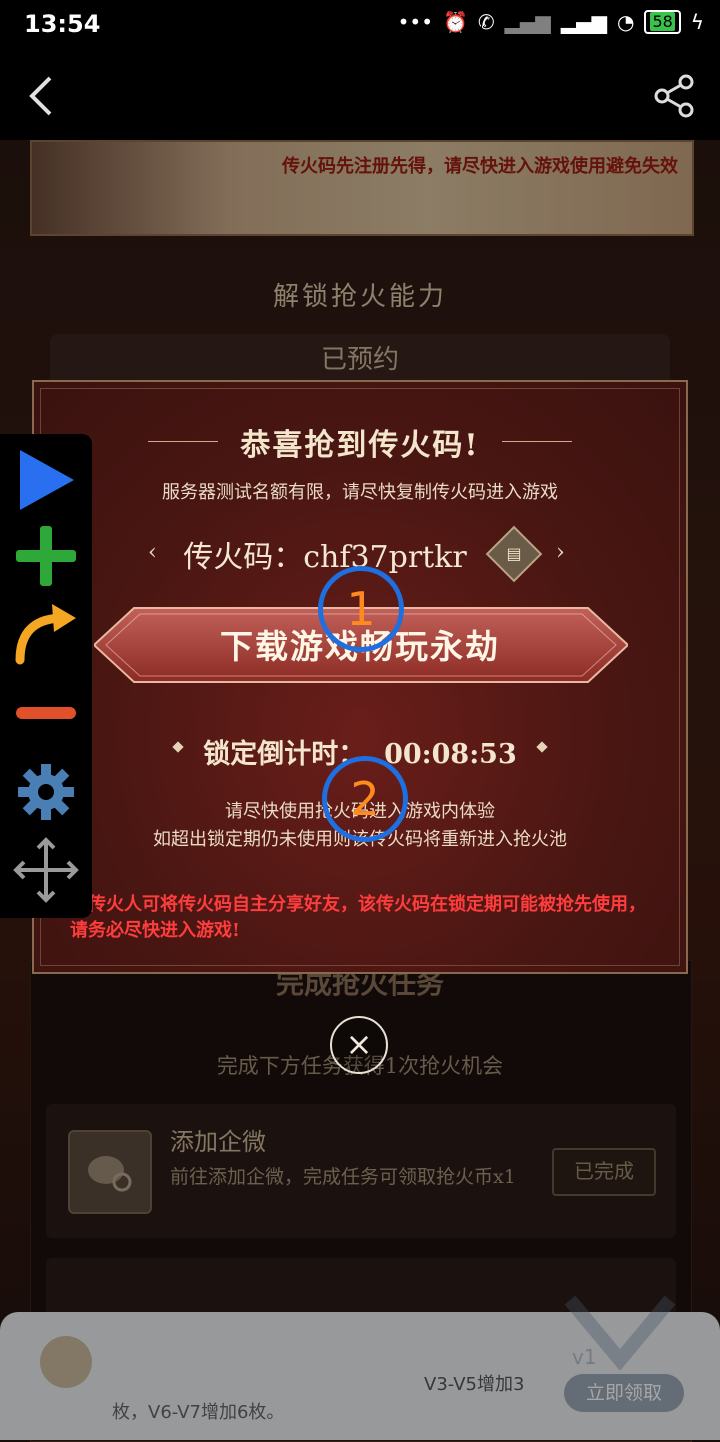  What do you see at coordinates (486, 22) in the screenshot?
I see `call-forward-icon: ✆` at bounding box center [486, 22].